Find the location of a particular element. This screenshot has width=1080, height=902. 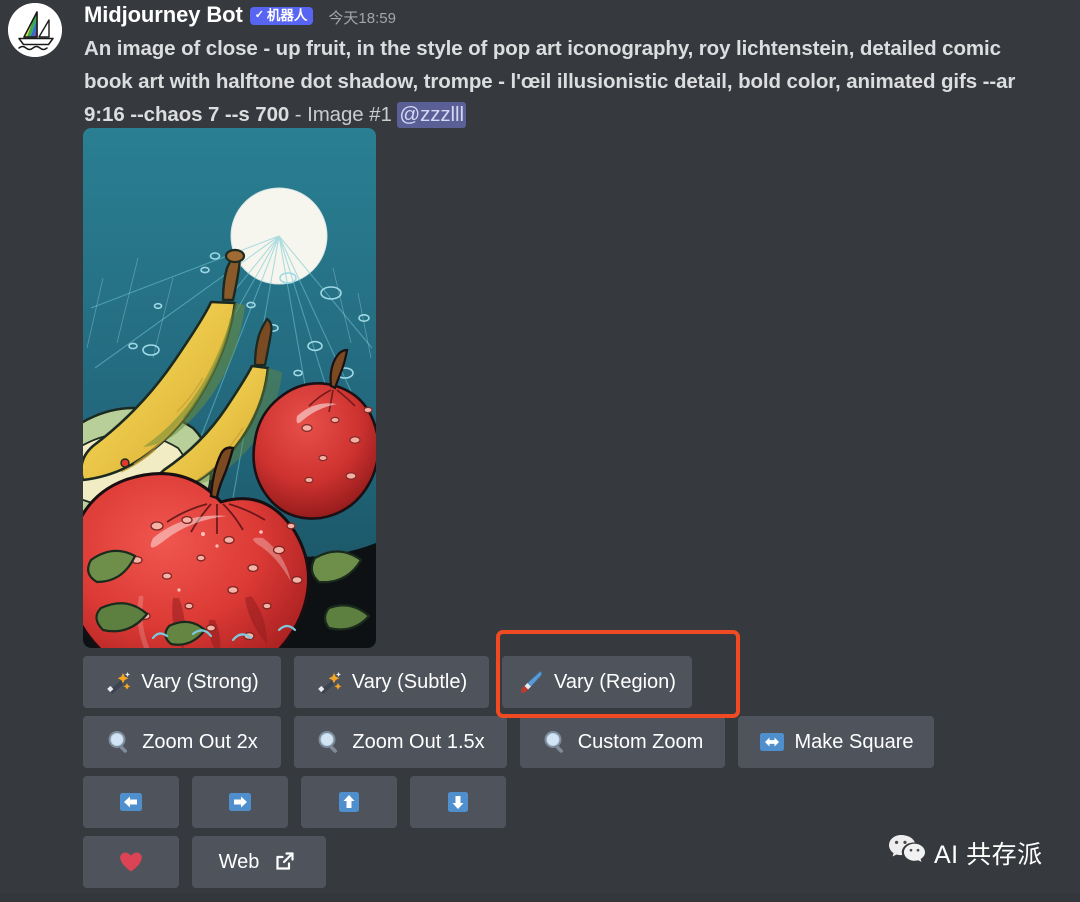

pan-up-button is located at coordinates (349, 802).